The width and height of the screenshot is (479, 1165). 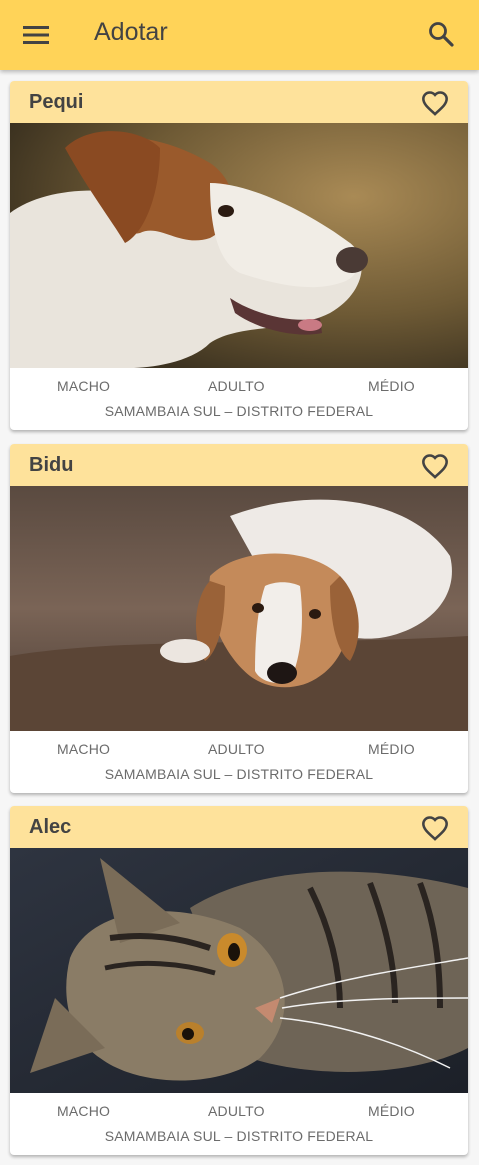 I want to click on hamburger-menu-icon, so click(x=36, y=35).